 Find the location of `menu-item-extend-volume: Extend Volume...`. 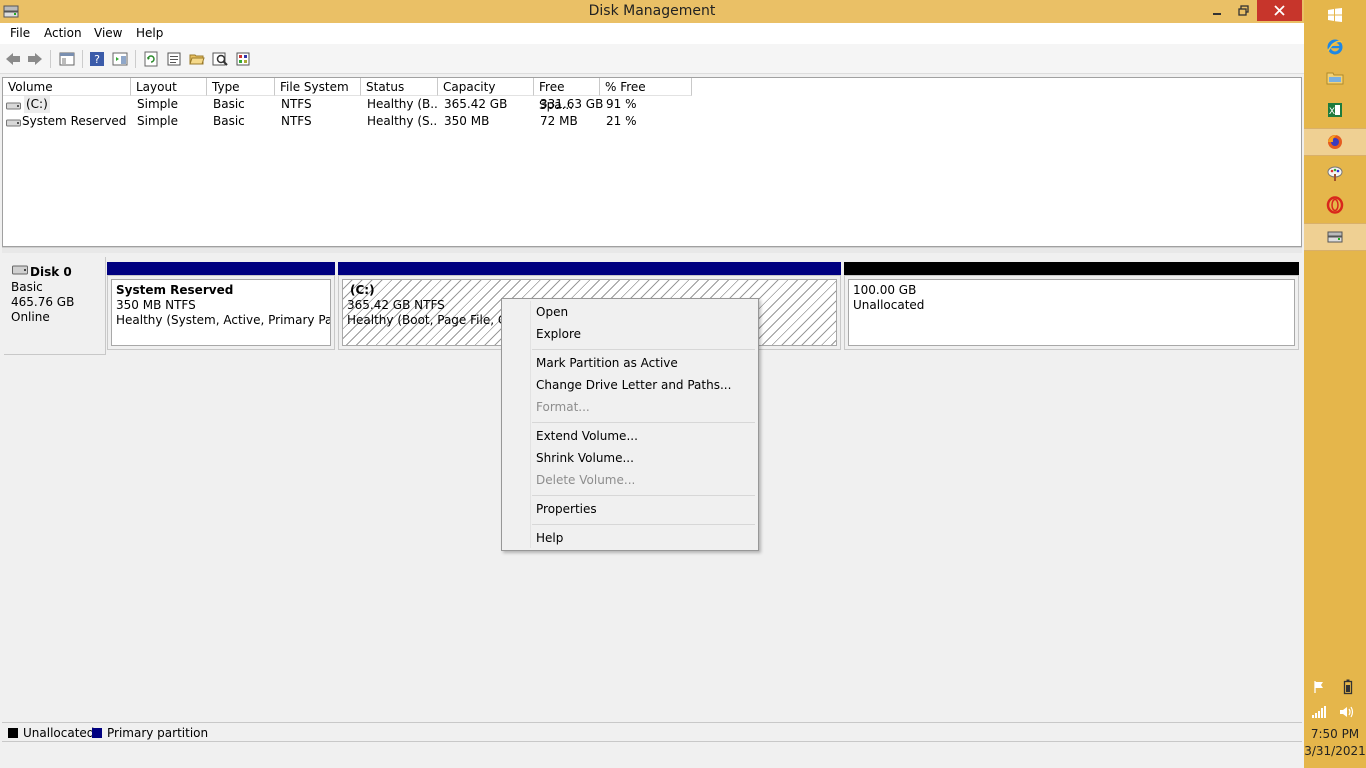

menu-item-extend-volume: Extend Volume... is located at coordinates (587, 436).